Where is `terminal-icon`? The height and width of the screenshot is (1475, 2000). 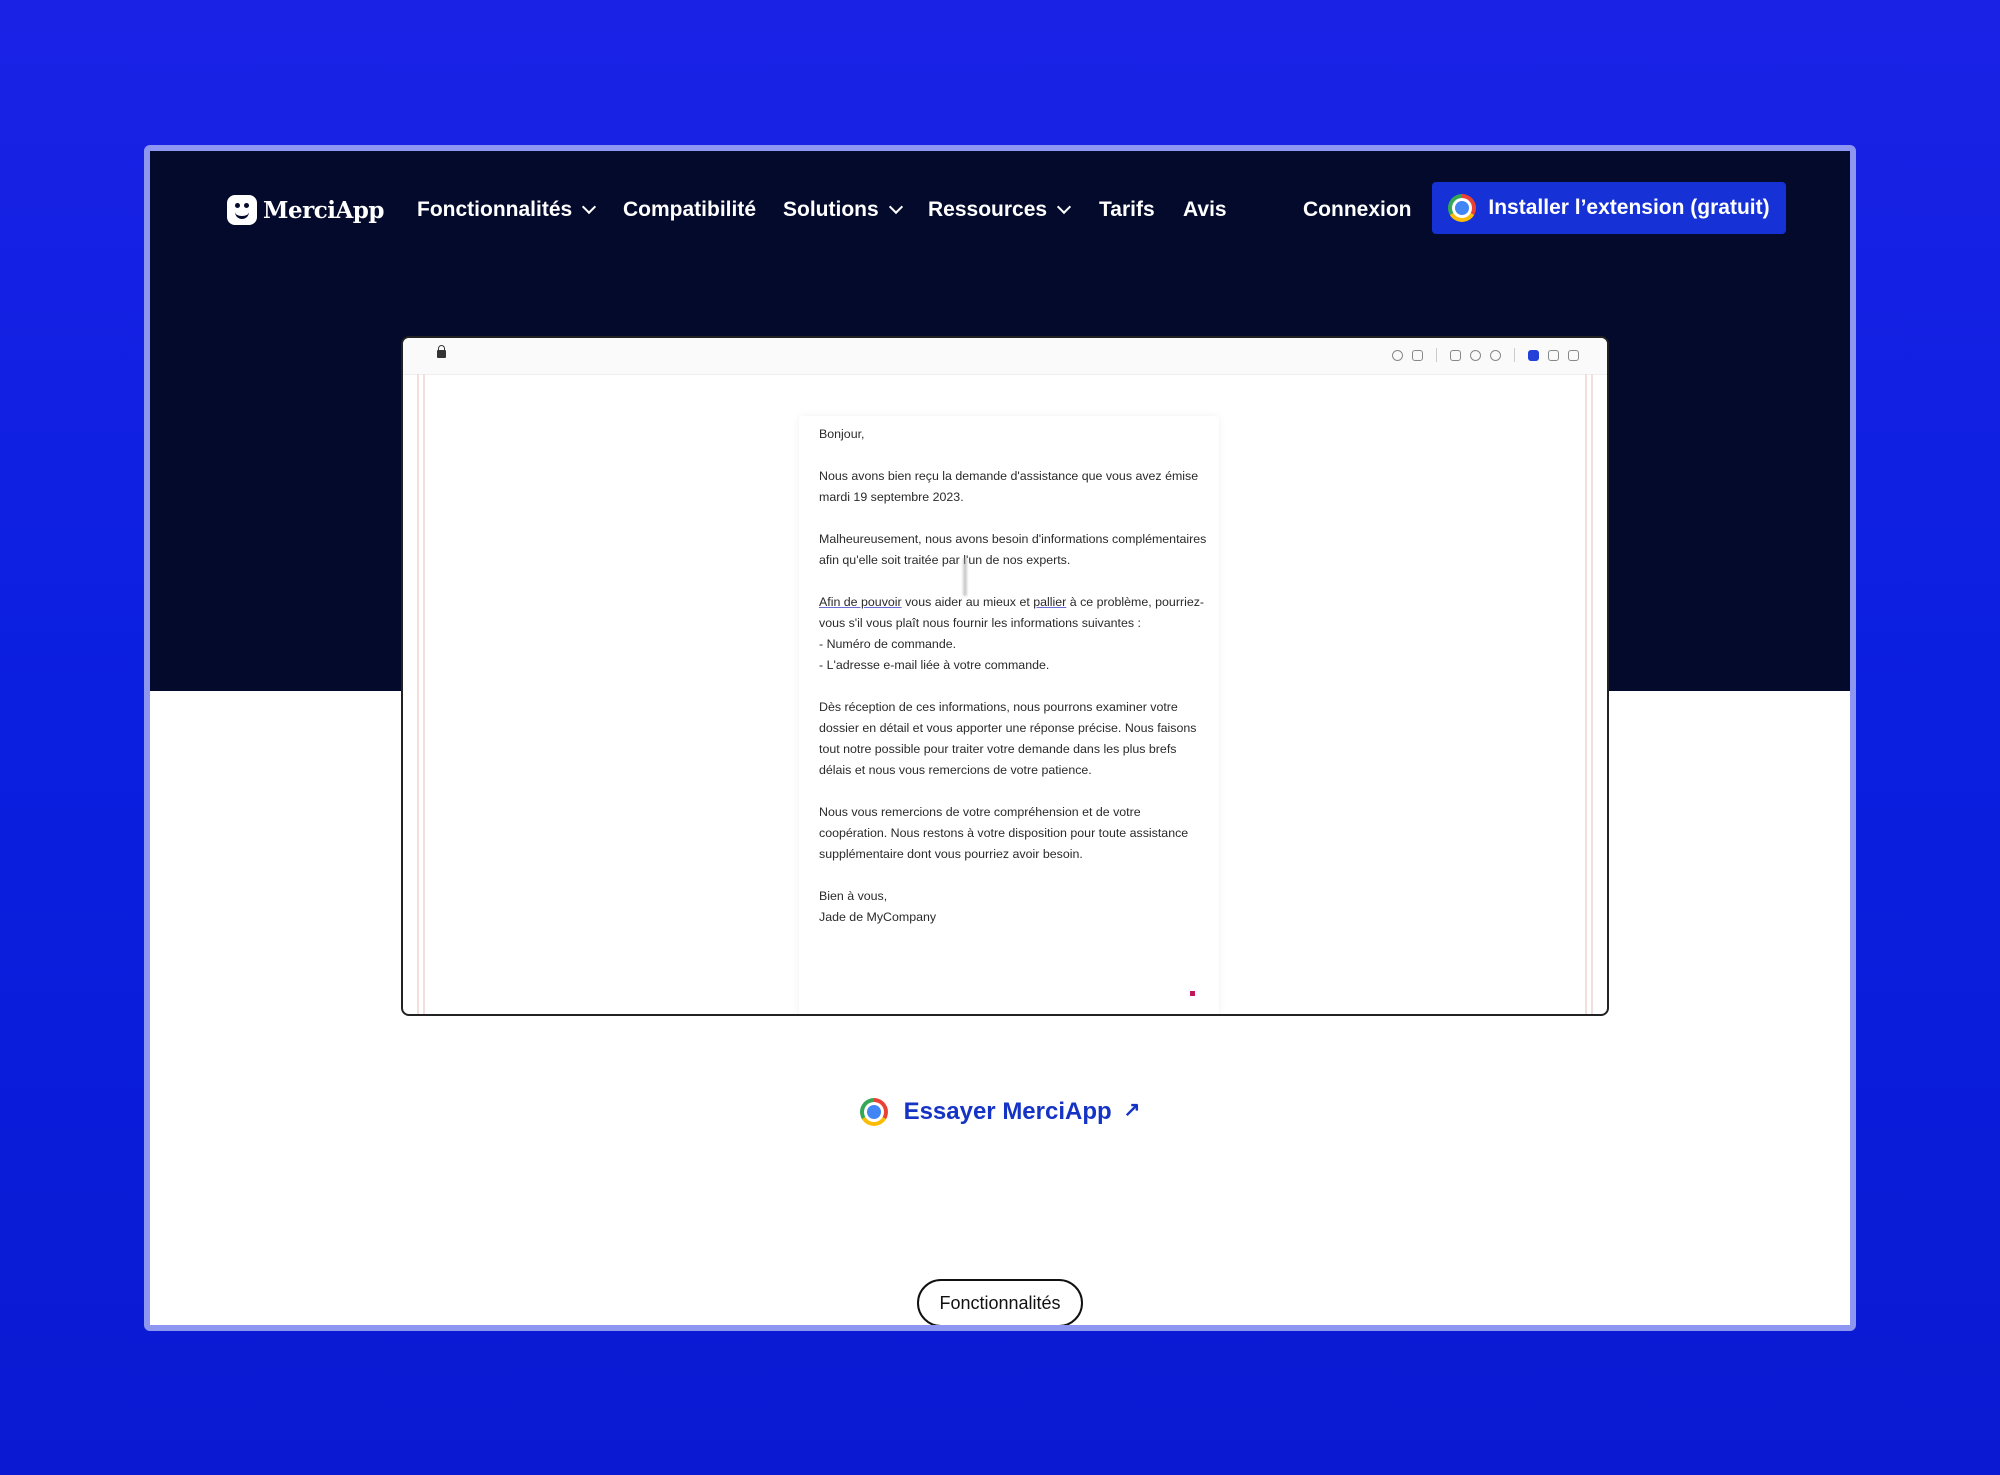
terminal-icon is located at coordinates (1455, 355).